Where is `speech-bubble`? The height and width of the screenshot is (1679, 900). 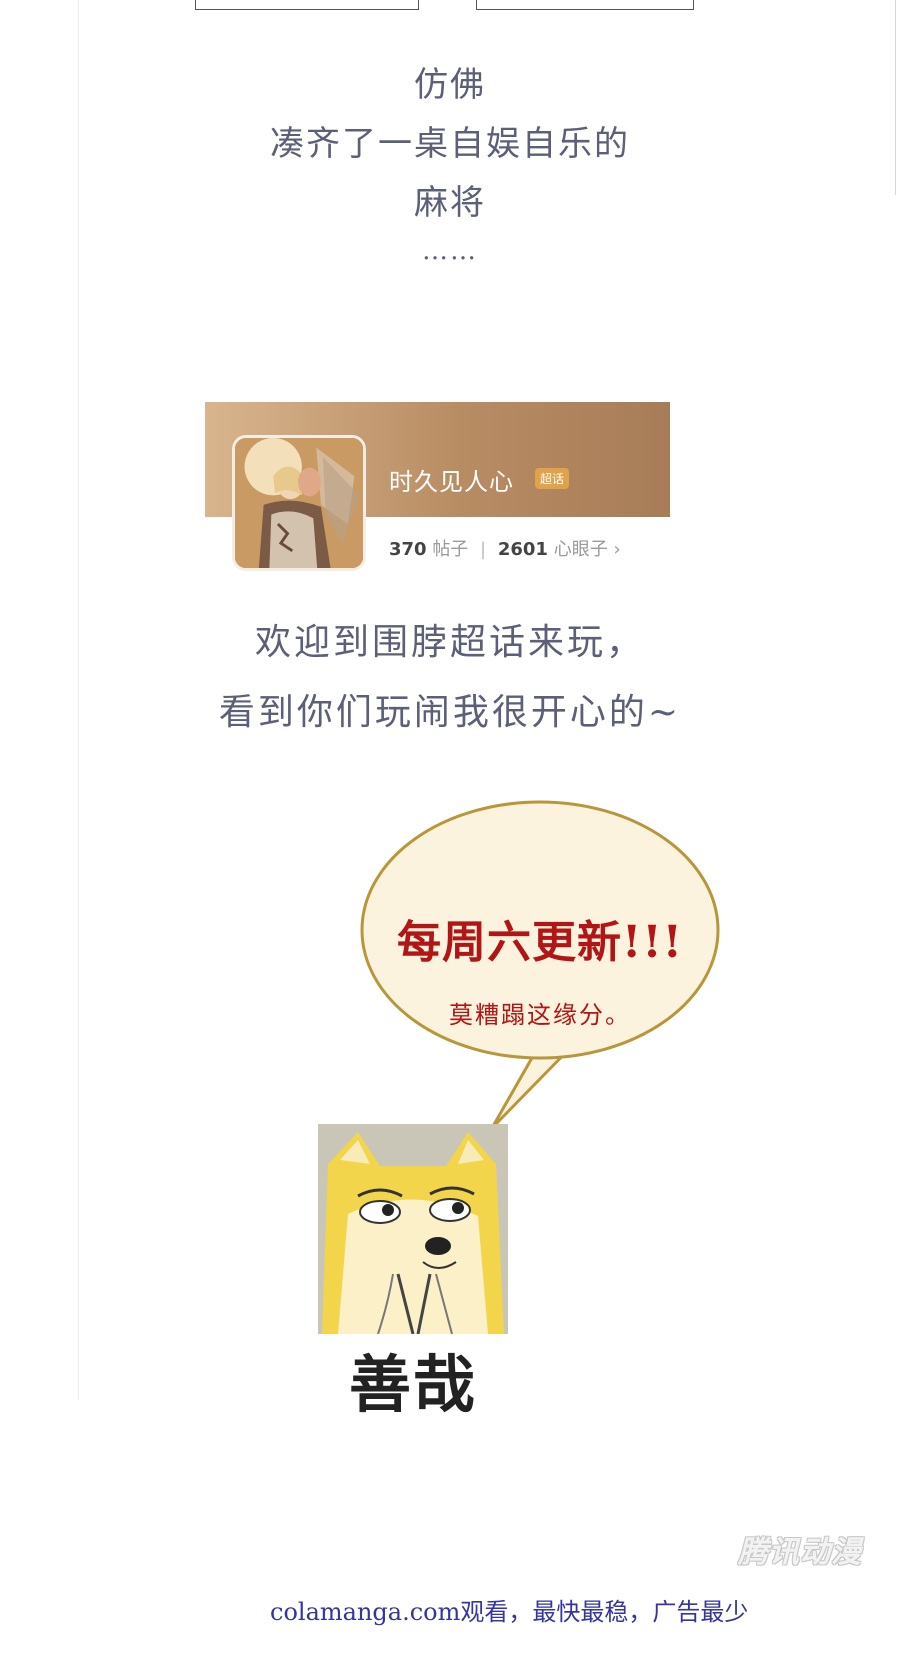
speech-bubble is located at coordinates (540, 965).